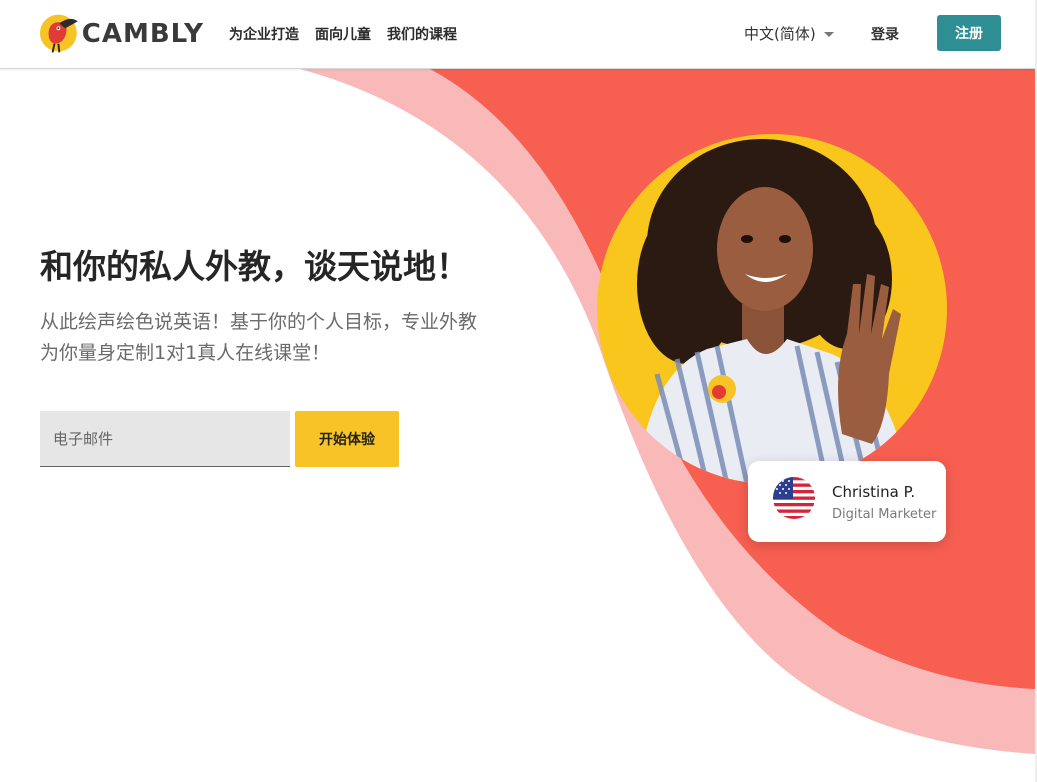 Image resolution: width=1037 pixels, height=782 pixels. Describe the element at coordinates (165, 439) in the screenshot. I see `email-input` at that location.